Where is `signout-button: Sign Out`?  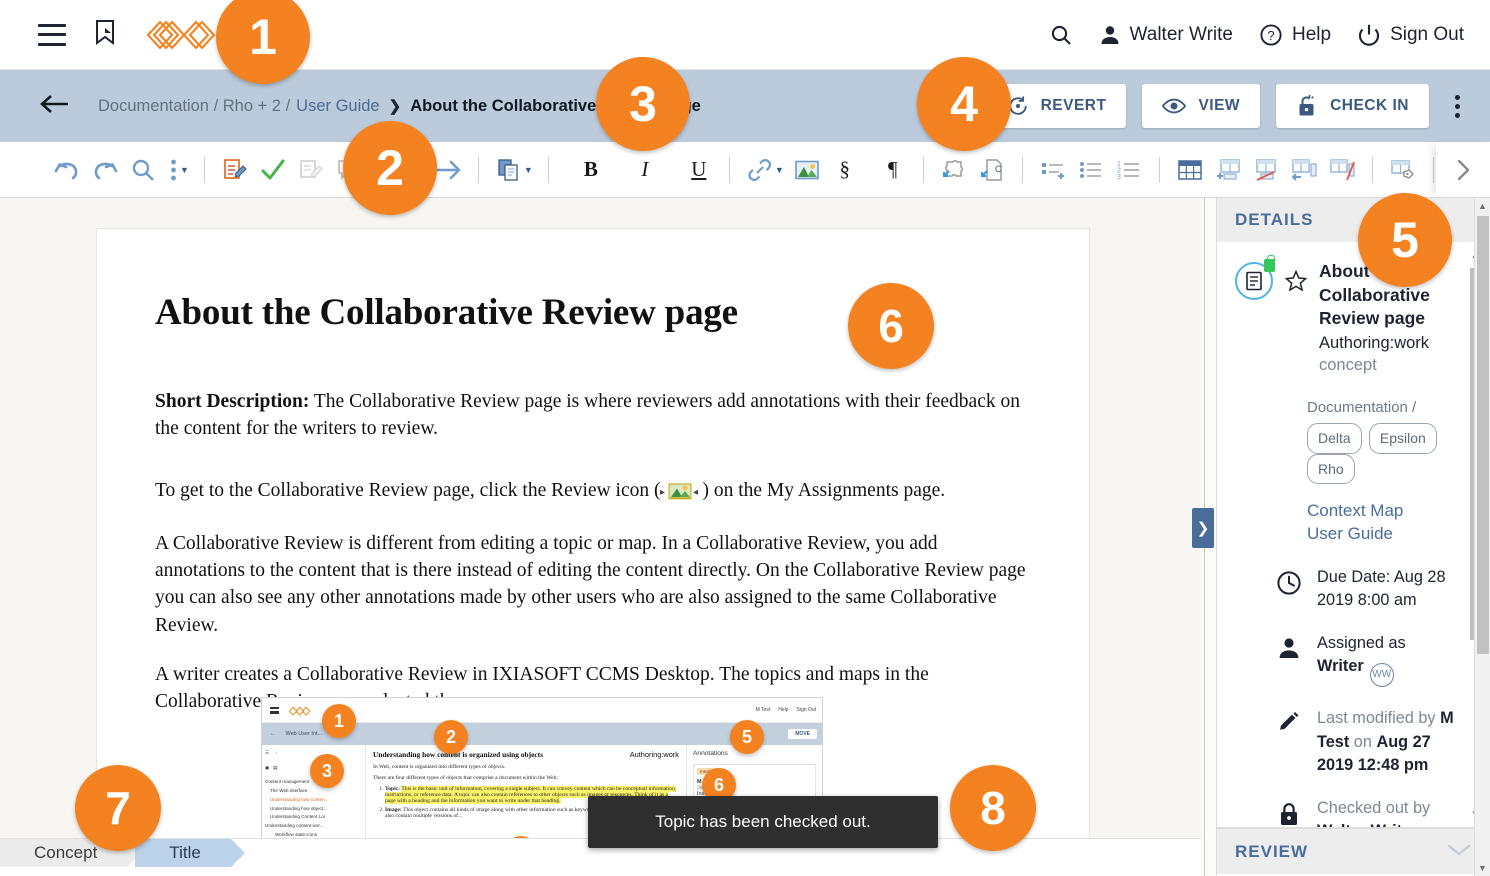
signout-button: Sign Out is located at coordinates (1410, 35).